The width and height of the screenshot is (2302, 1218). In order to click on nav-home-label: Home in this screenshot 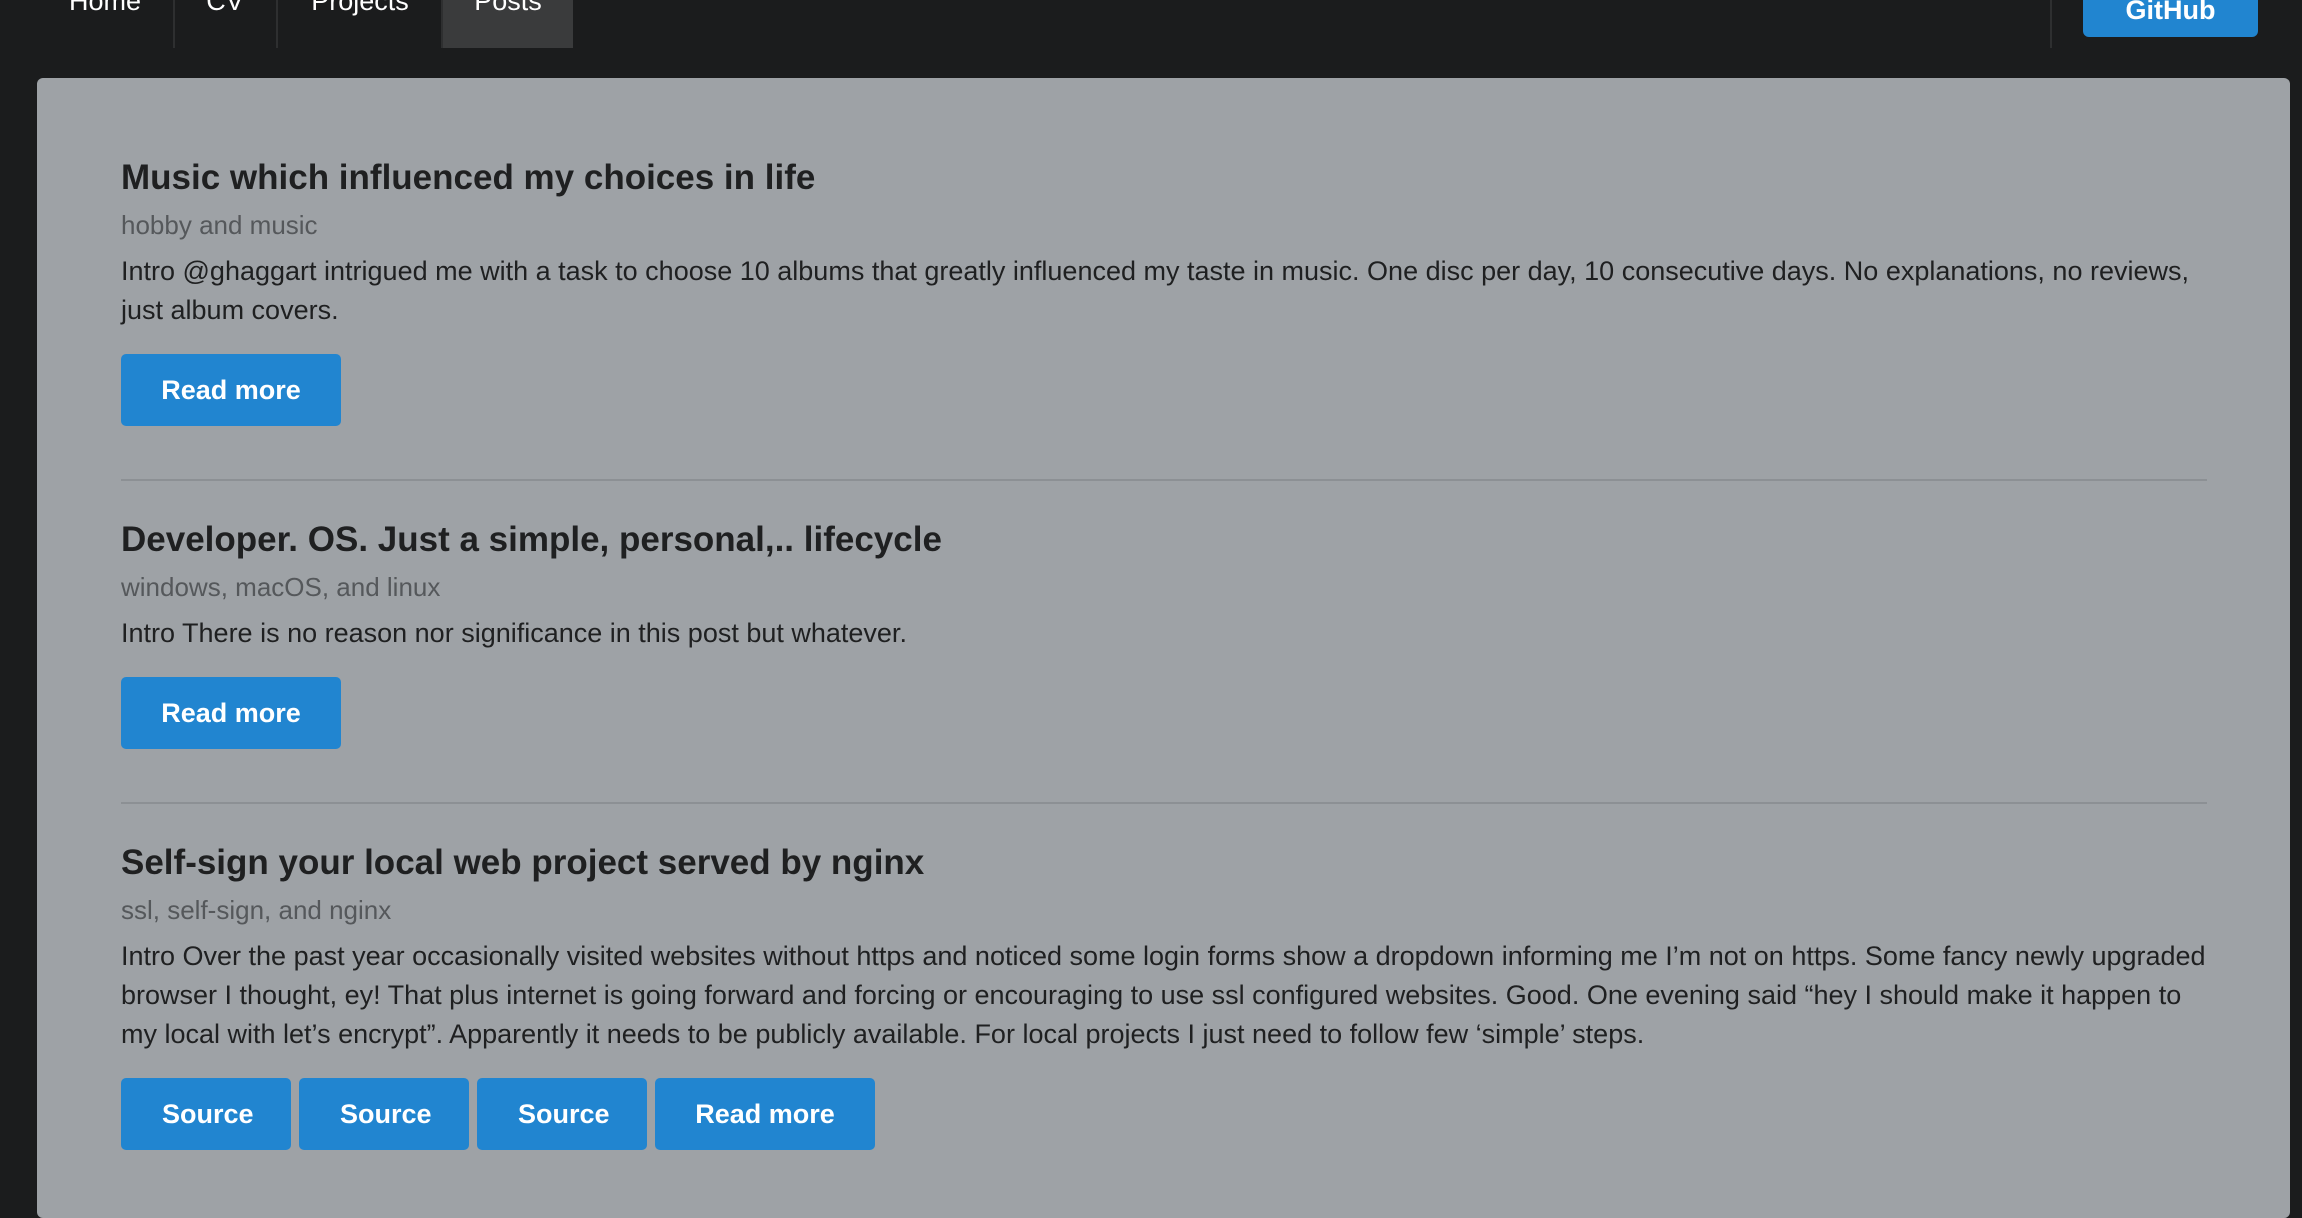, I will do `click(105, 8)`.